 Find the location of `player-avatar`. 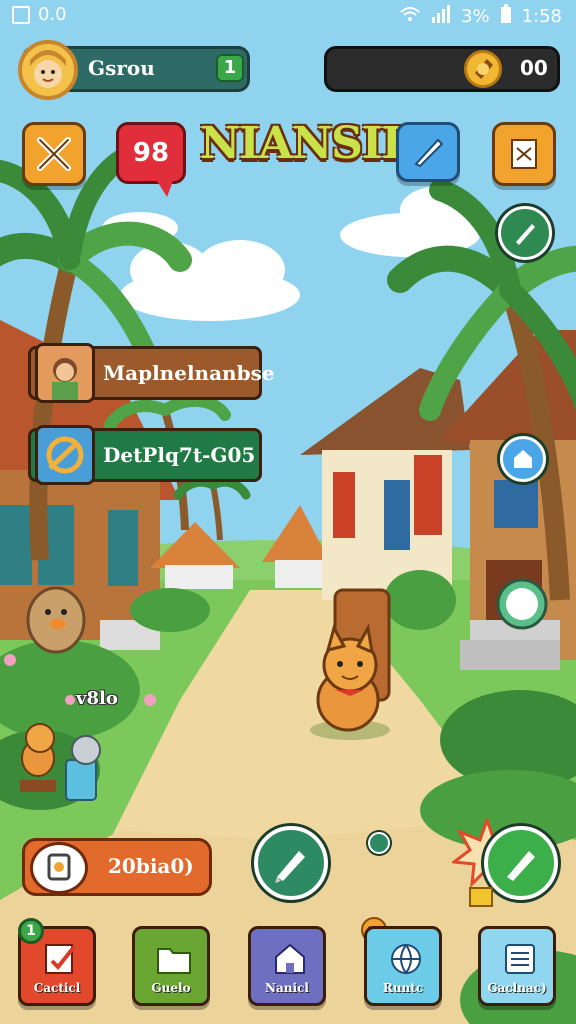

player-avatar is located at coordinates (48, 70).